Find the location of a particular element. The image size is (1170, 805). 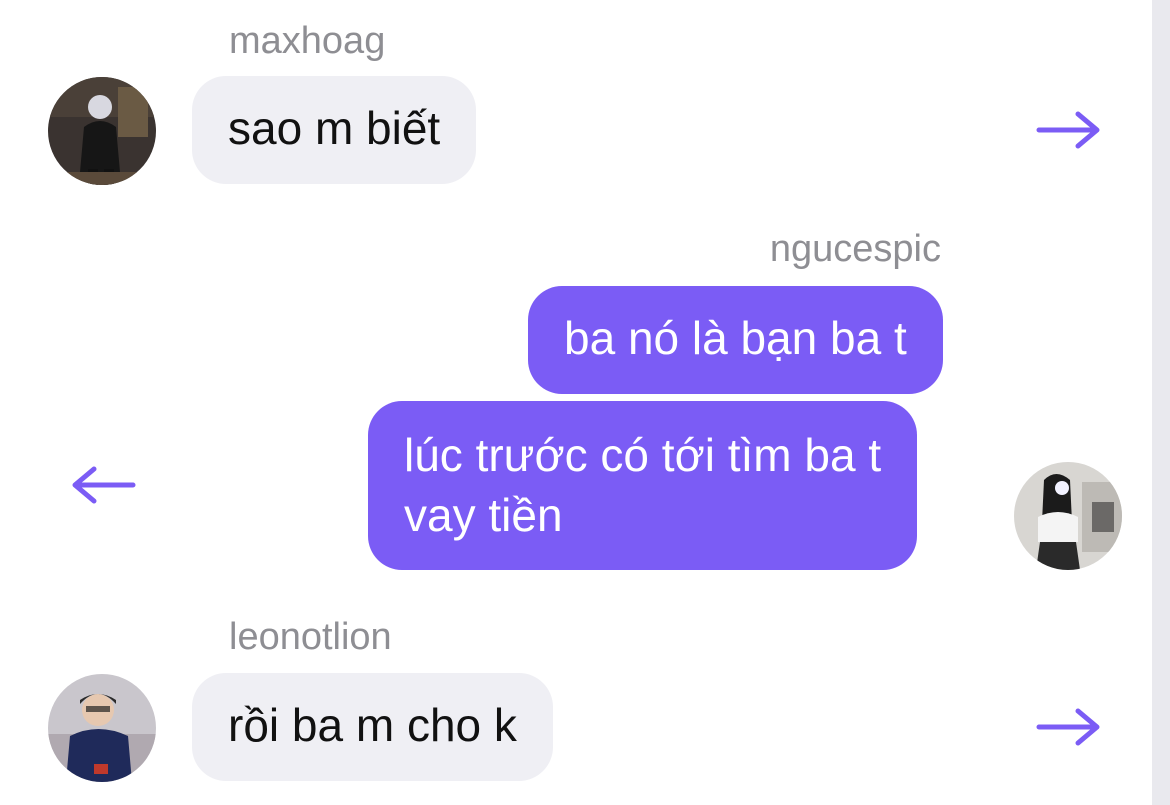

avatar-leonotlion is located at coordinates (102, 728).